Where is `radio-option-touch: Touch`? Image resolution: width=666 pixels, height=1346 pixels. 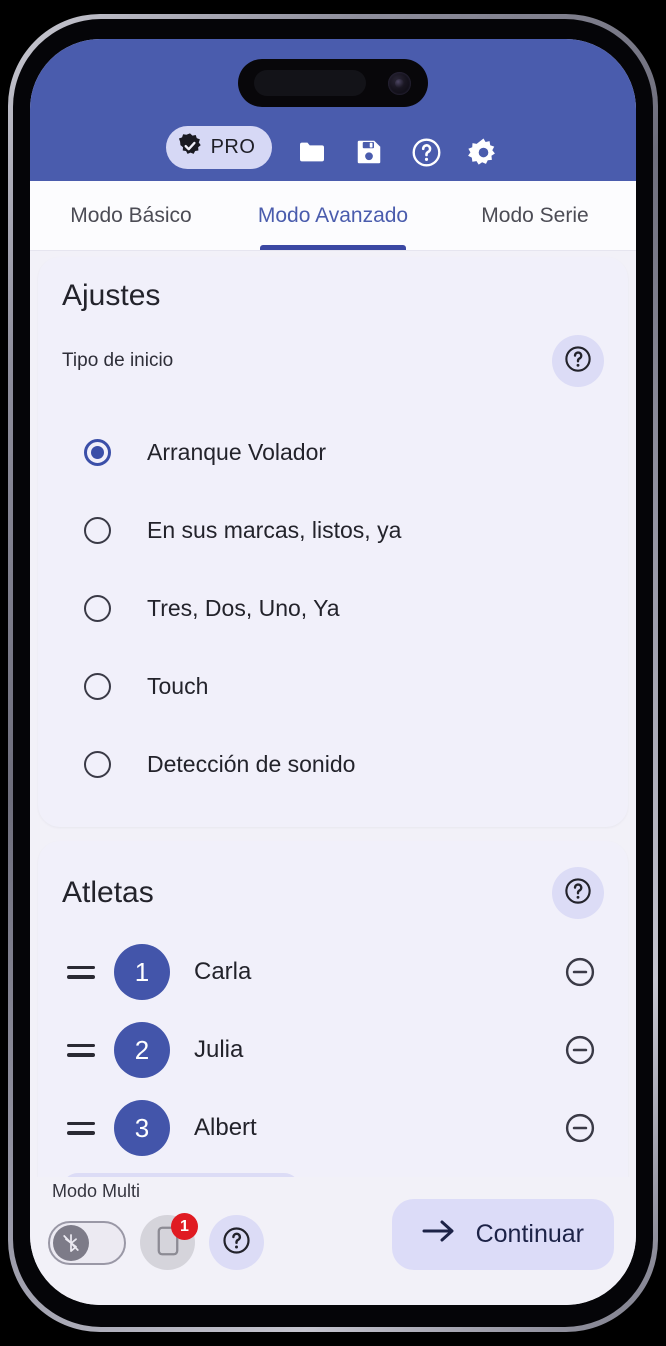 radio-option-touch: Touch is located at coordinates (333, 686).